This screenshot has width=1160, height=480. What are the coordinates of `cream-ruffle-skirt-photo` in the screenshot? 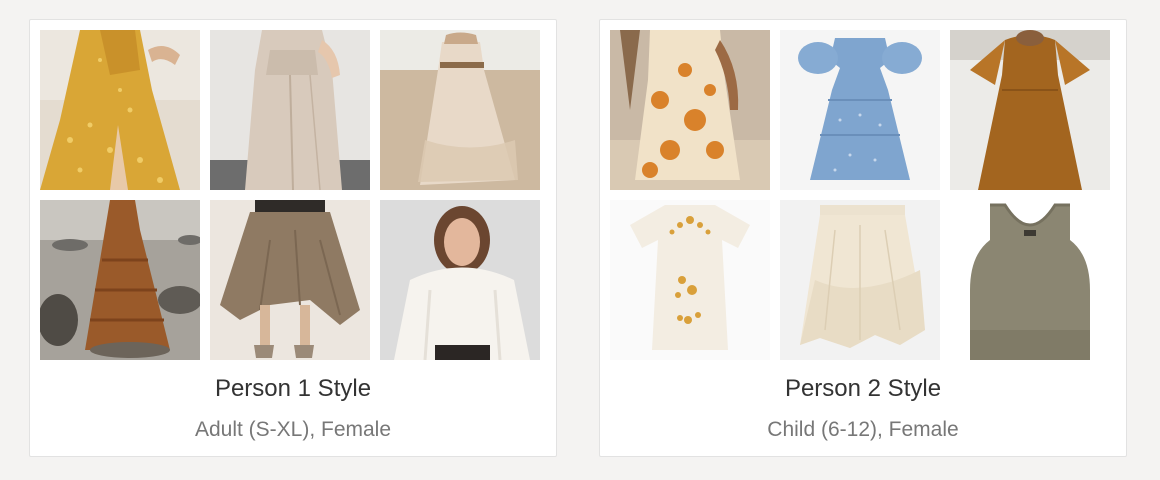 It's located at (860, 280).